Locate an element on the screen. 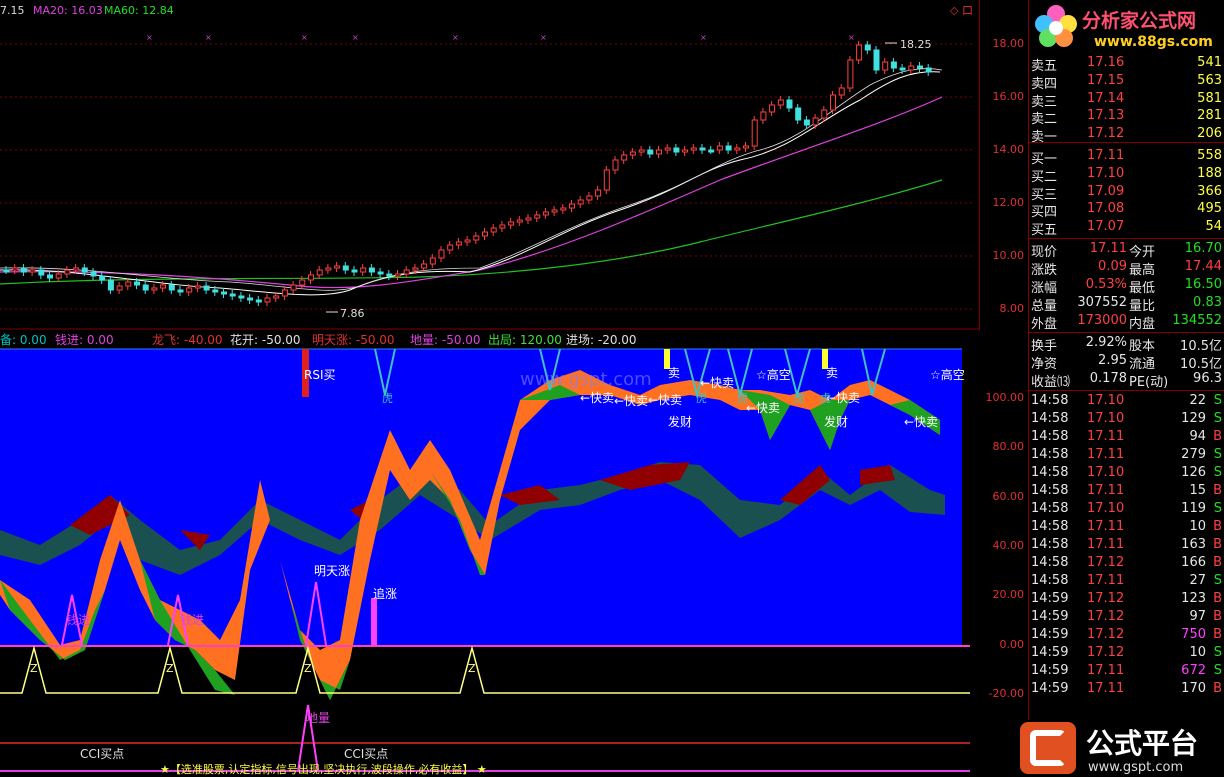 Image resolution: width=1224 pixels, height=777 pixels. quote-value: 134552 is located at coordinates (1197, 320).